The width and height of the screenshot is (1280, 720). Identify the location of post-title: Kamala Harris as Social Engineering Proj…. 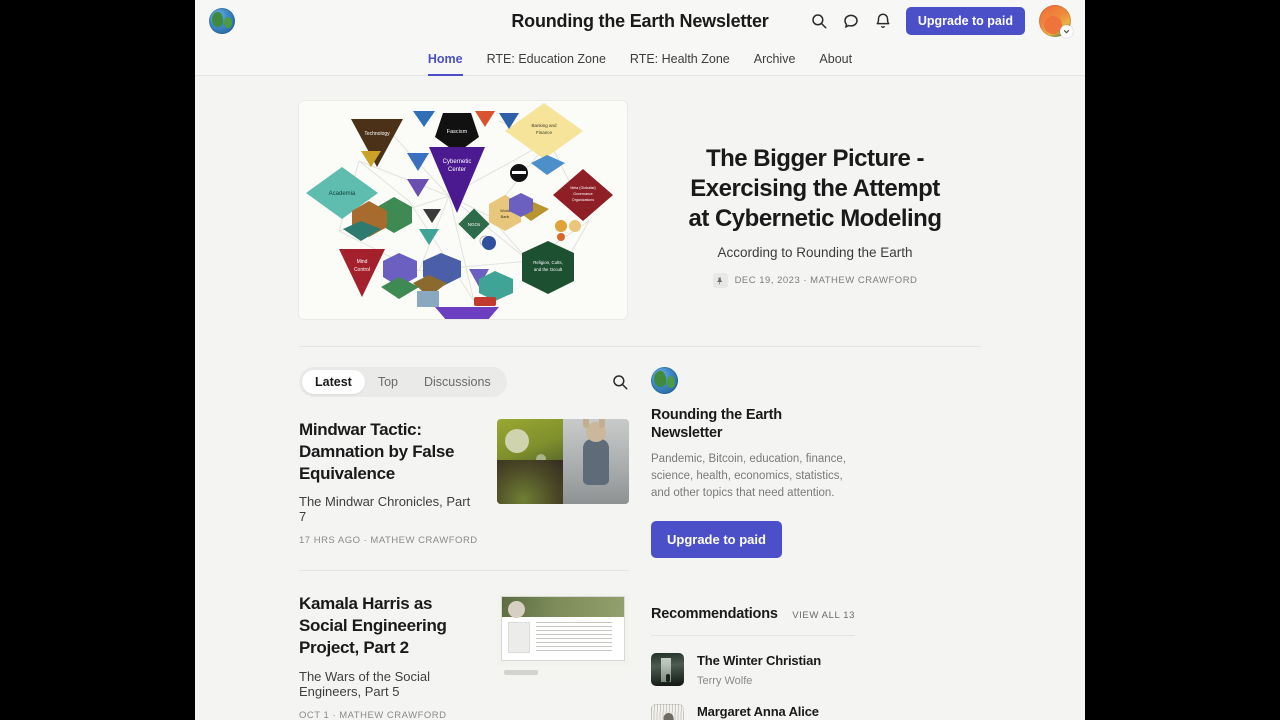
(373, 626).